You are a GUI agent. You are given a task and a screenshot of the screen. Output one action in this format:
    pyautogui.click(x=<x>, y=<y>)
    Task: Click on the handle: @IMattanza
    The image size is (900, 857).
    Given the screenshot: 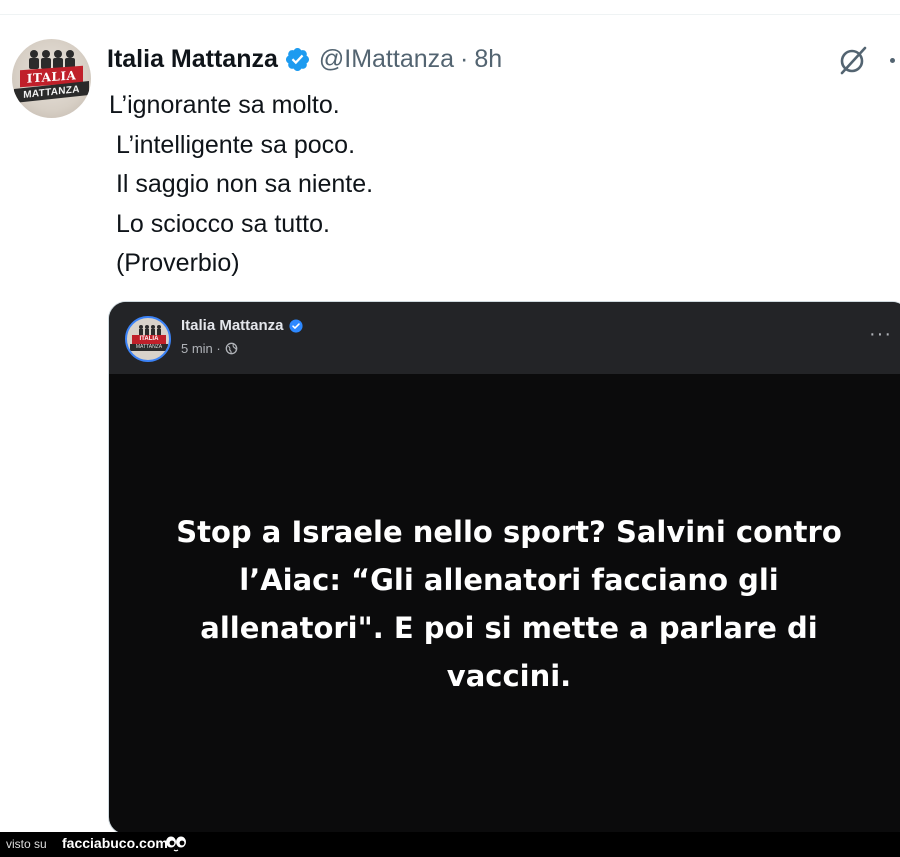 What is the action you would take?
    pyautogui.click(x=386, y=59)
    